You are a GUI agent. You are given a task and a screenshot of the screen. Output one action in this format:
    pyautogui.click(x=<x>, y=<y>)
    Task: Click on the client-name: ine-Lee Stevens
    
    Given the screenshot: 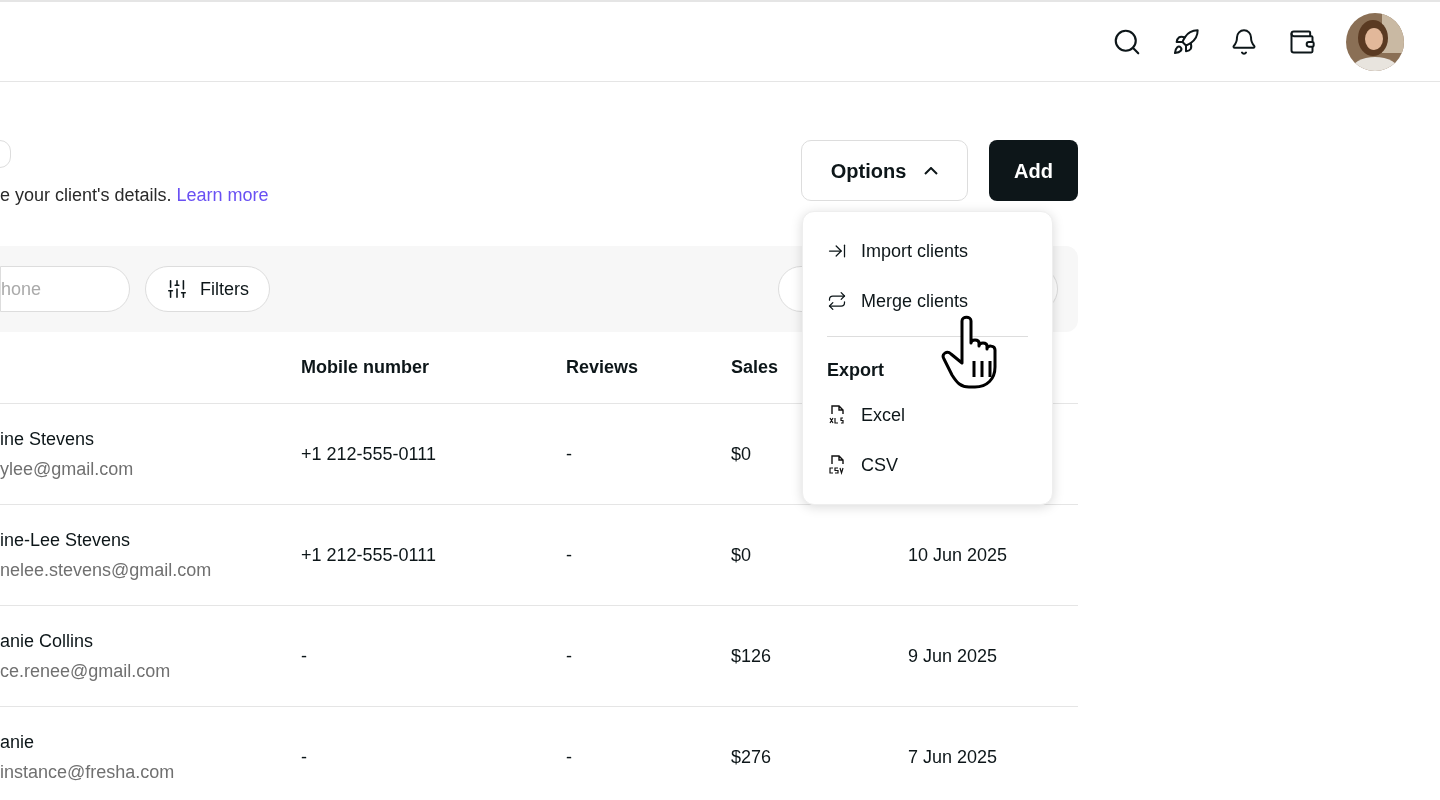 What is the action you would take?
    pyautogui.click(x=150, y=540)
    